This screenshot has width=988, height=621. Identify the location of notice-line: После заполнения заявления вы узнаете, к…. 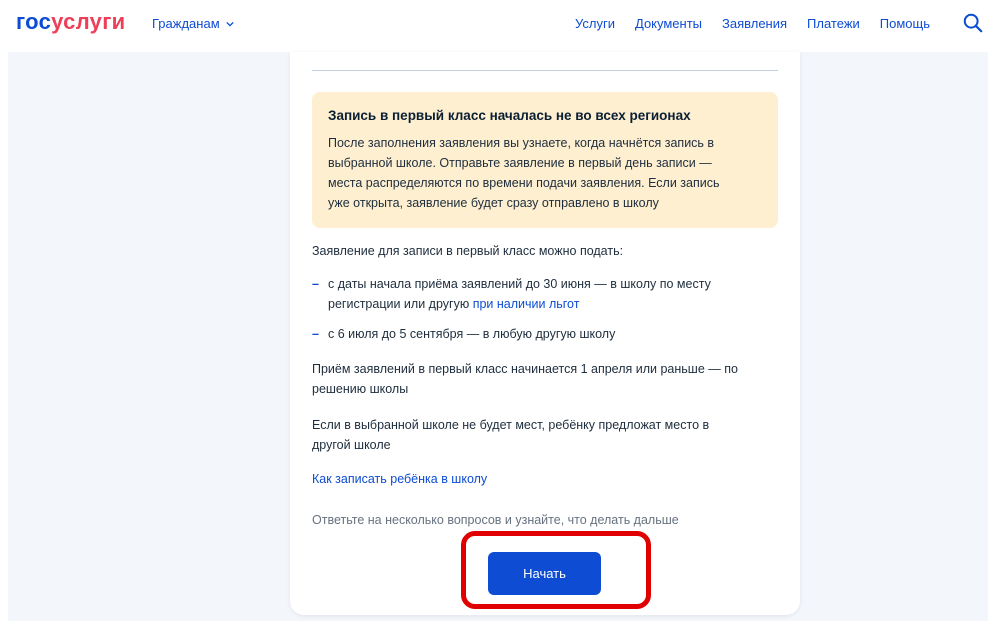
(521, 143).